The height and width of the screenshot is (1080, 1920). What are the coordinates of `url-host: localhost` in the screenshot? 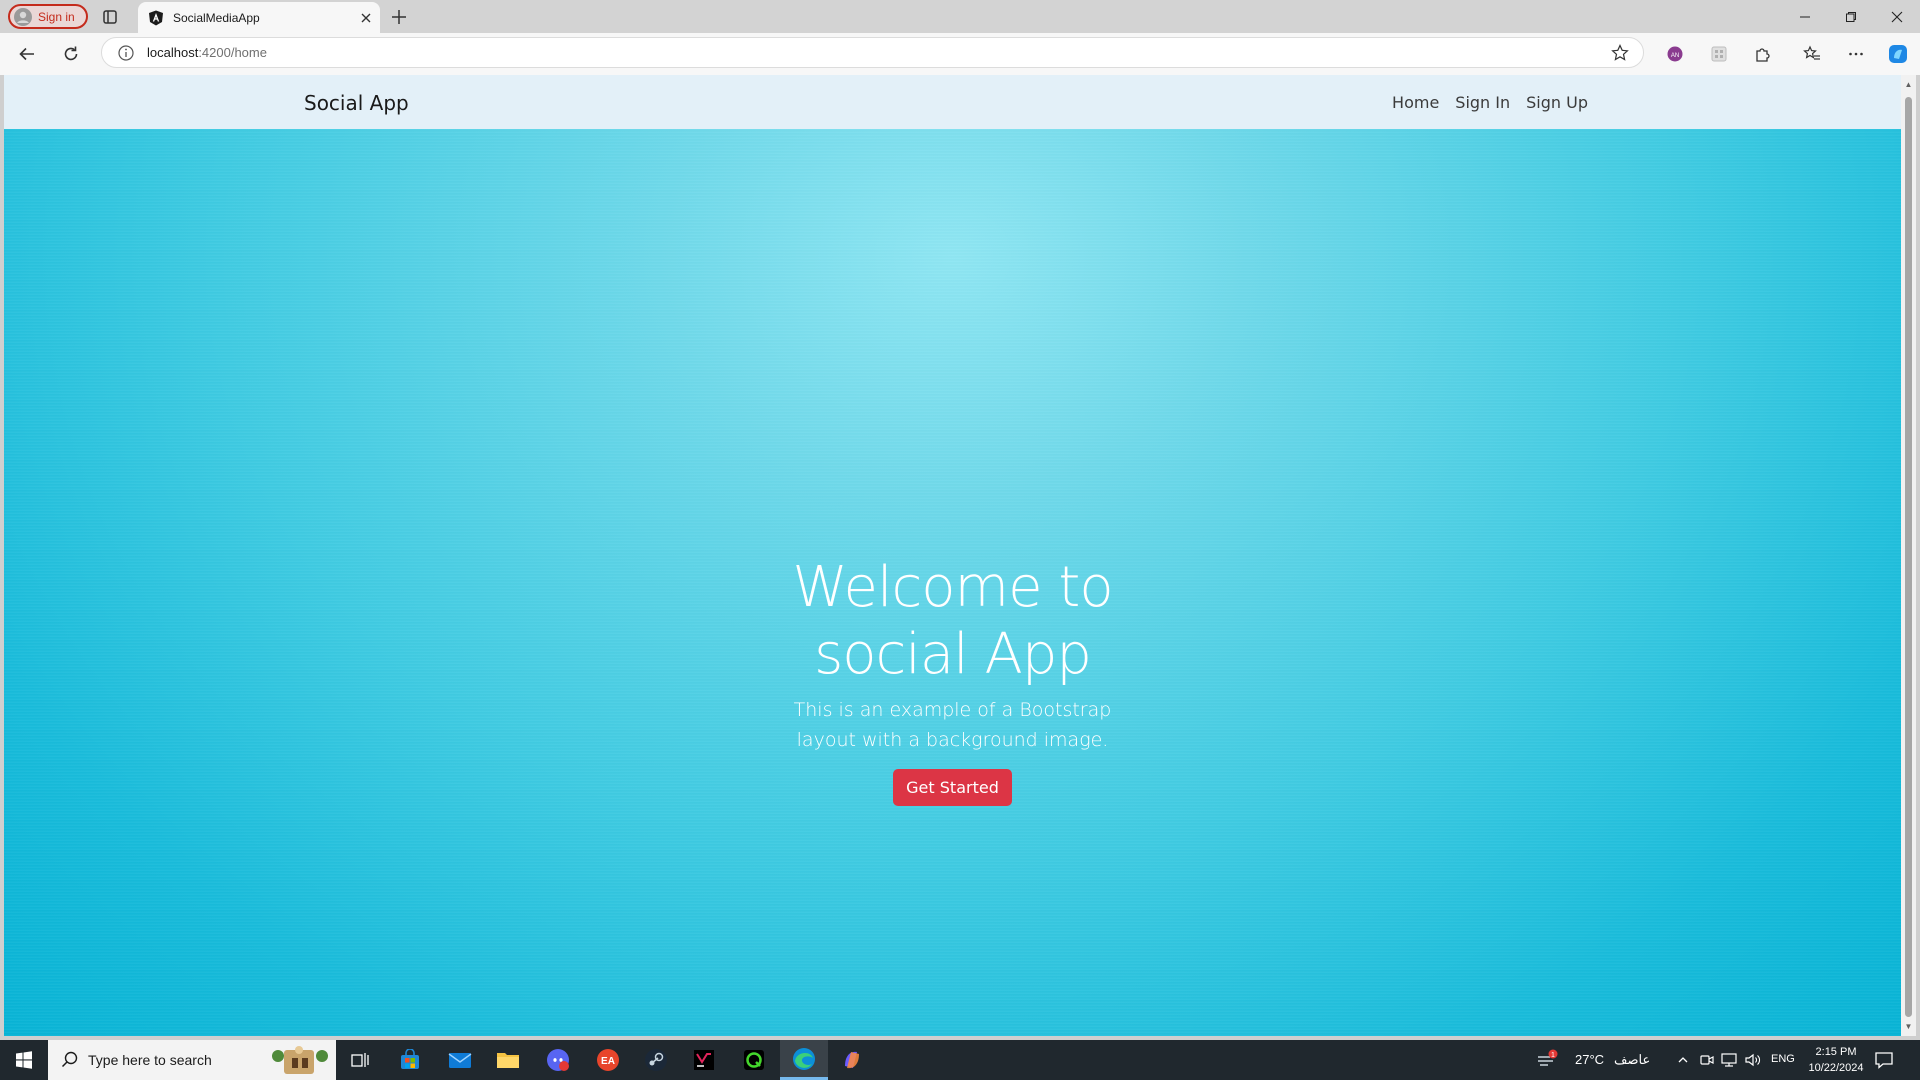 It's located at (173, 52).